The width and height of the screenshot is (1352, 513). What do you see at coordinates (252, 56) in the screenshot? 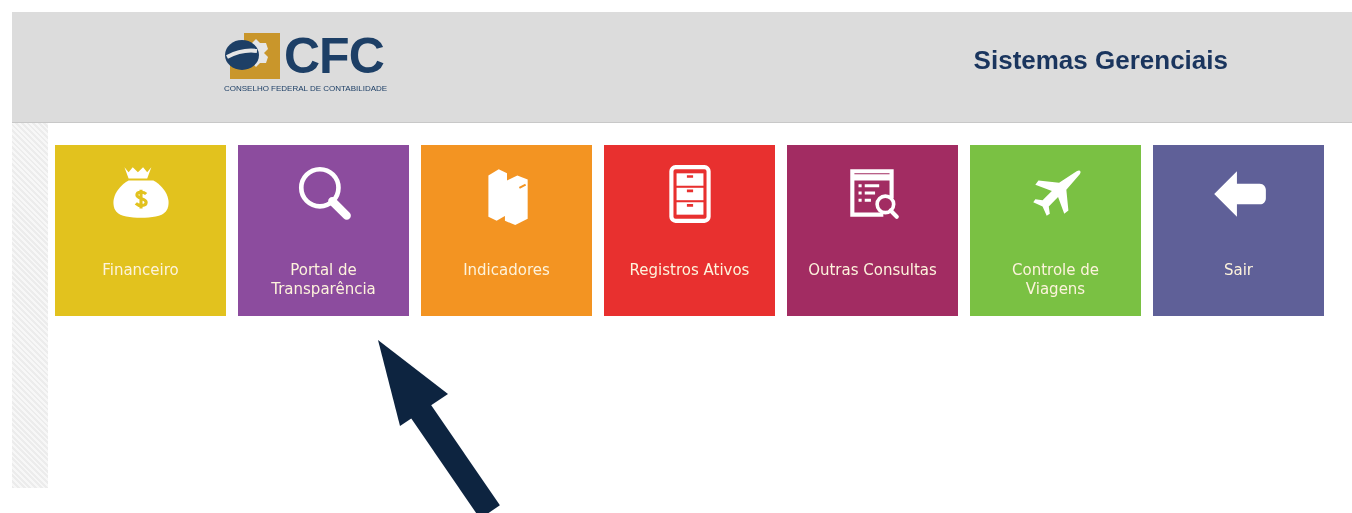
I see `logo-emblem-icon` at bounding box center [252, 56].